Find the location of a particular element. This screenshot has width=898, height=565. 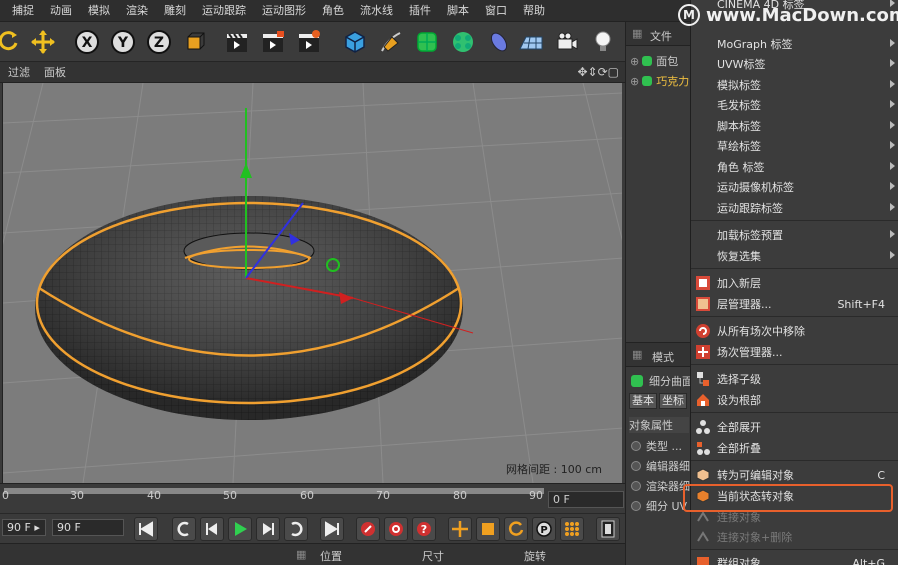

menu-simulate: 模拟 is located at coordinates (99, 11).